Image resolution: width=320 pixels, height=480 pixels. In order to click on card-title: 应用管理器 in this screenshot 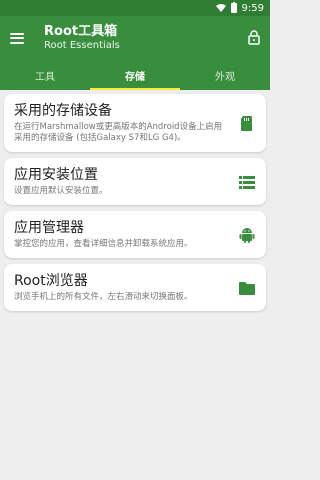, I will do `click(49, 228)`.